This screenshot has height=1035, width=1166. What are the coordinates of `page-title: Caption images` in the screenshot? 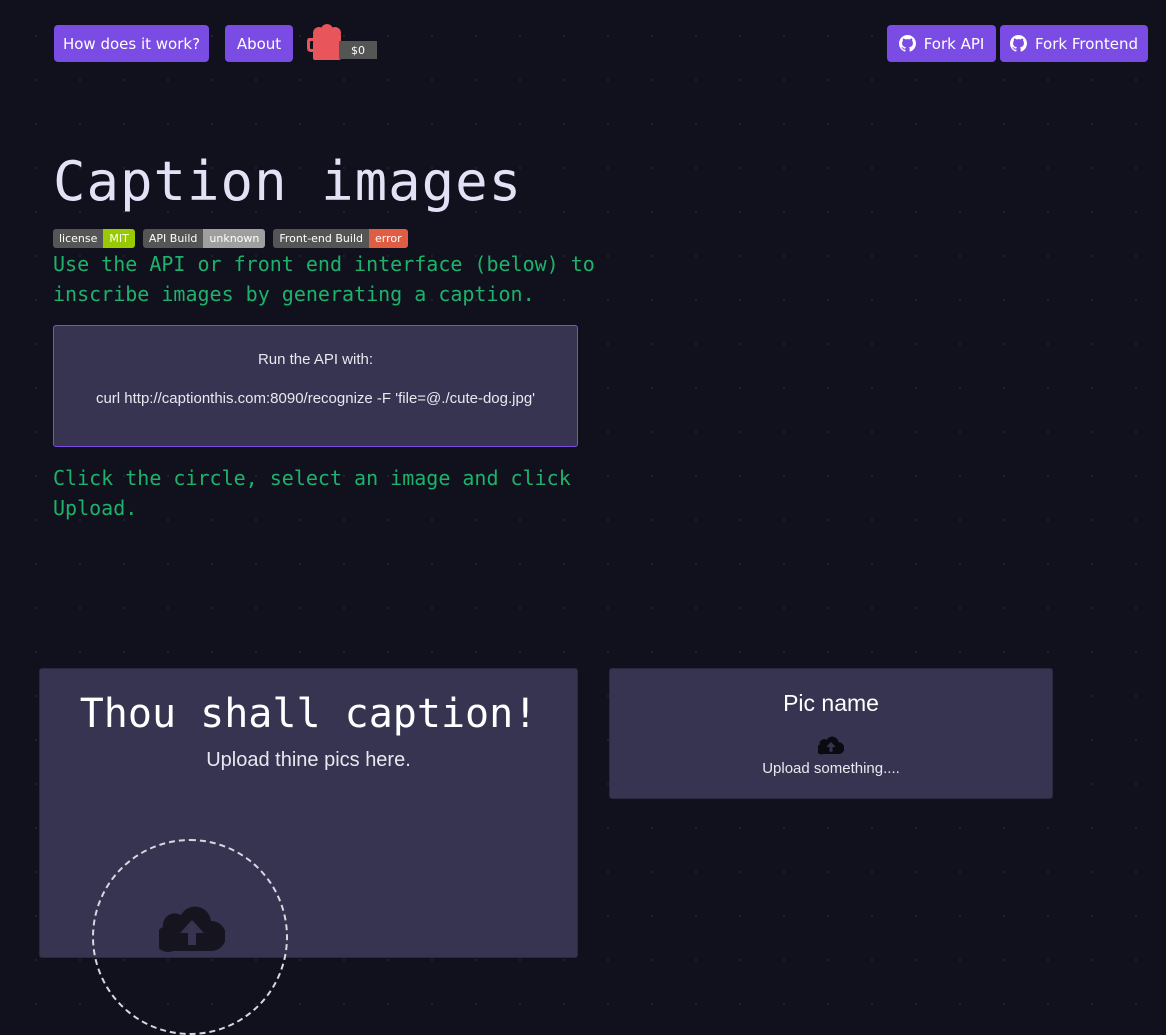 It's located at (288, 181).